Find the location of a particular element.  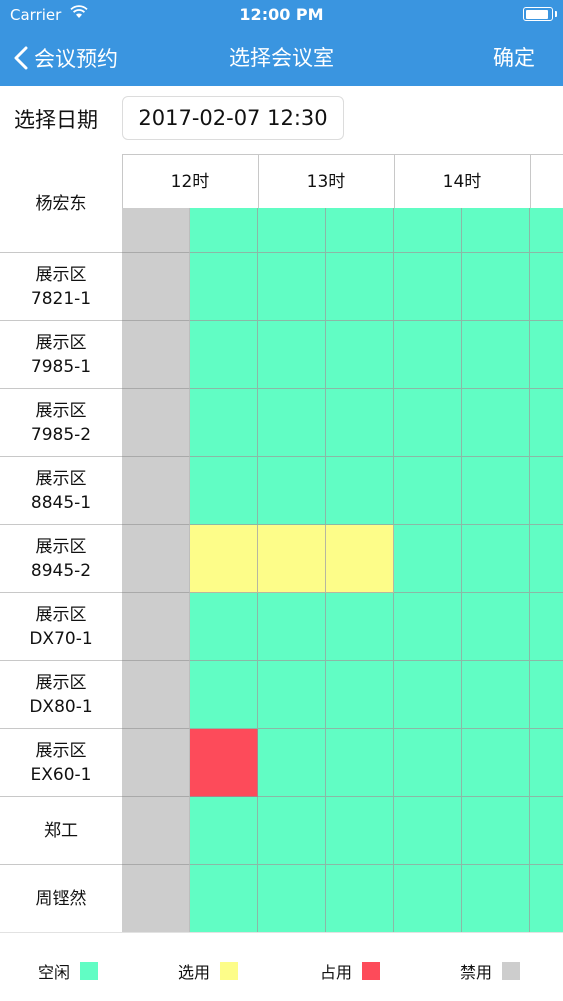

legend-label: 选用 is located at coordinates (194, 972).